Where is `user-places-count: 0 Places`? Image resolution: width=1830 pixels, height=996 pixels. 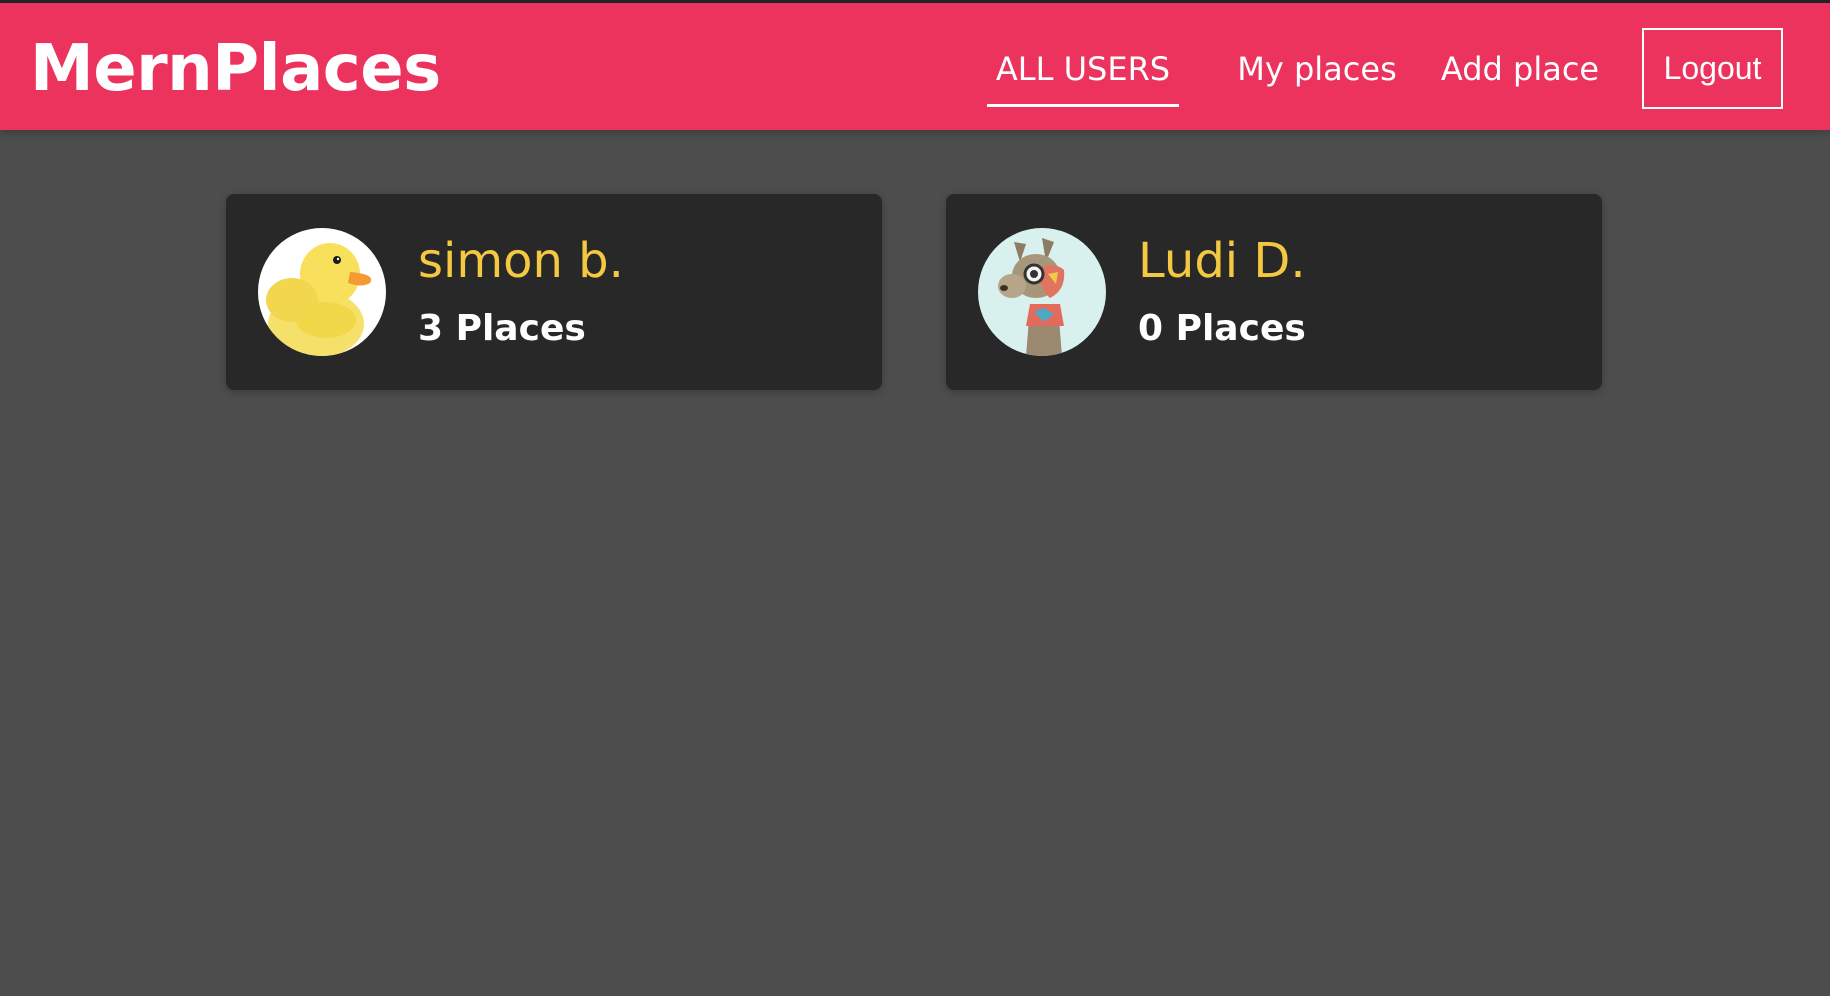 user-places-count: 0 Places is located at coordinates (1222, 328).